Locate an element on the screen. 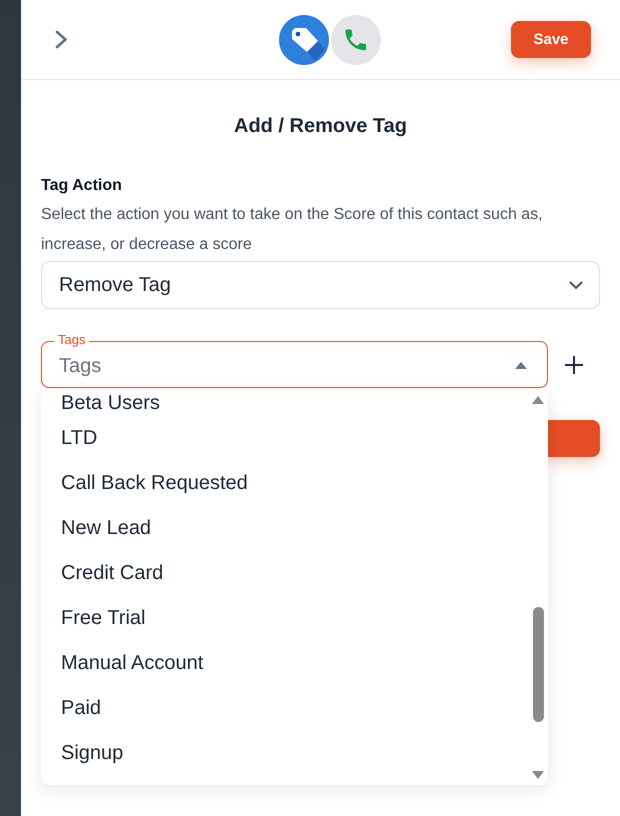 The height and width of the screenshot is (816, 620). scroll-up-icon is located at coordinates (538, 400).